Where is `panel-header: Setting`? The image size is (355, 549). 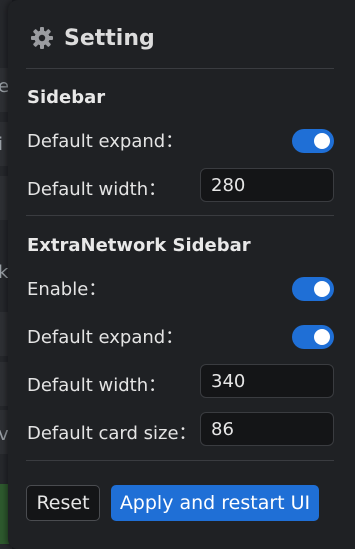
panel-header: Setting is located at coordinates (92, 38).